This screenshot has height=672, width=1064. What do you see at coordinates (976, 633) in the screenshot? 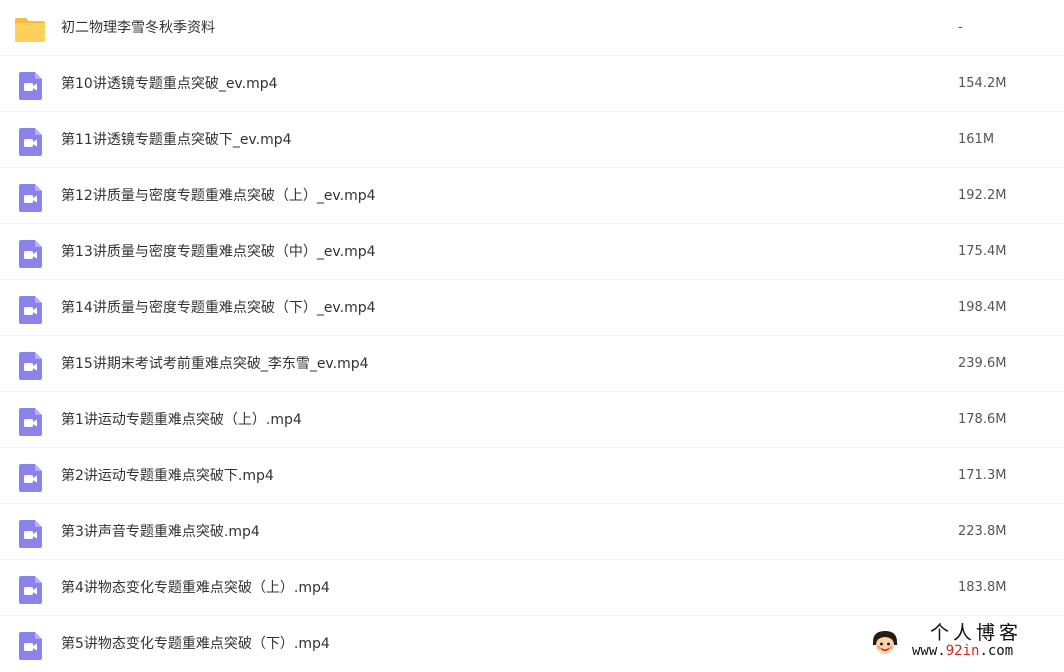
I see `watermark-title: 个人博客` at bounding box center [976, 633].